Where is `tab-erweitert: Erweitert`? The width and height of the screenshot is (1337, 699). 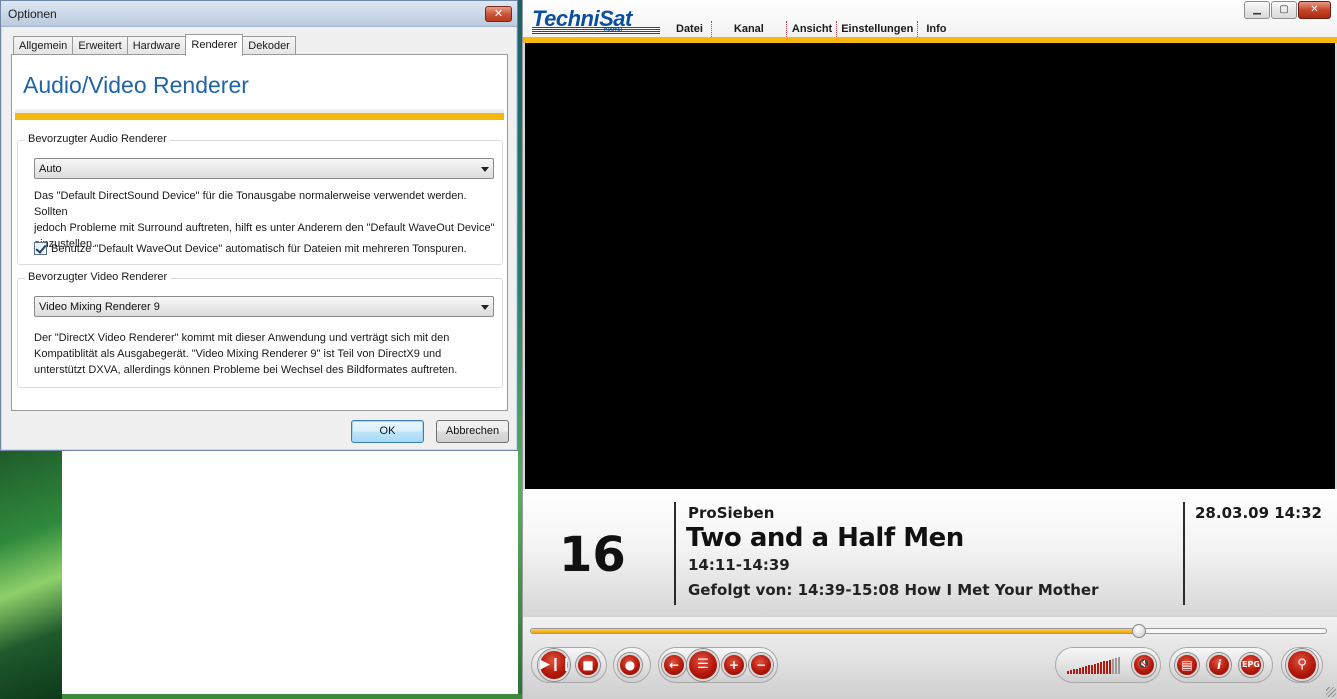
tab-erweitert: Erweitert is located at coordinates (100, 45).